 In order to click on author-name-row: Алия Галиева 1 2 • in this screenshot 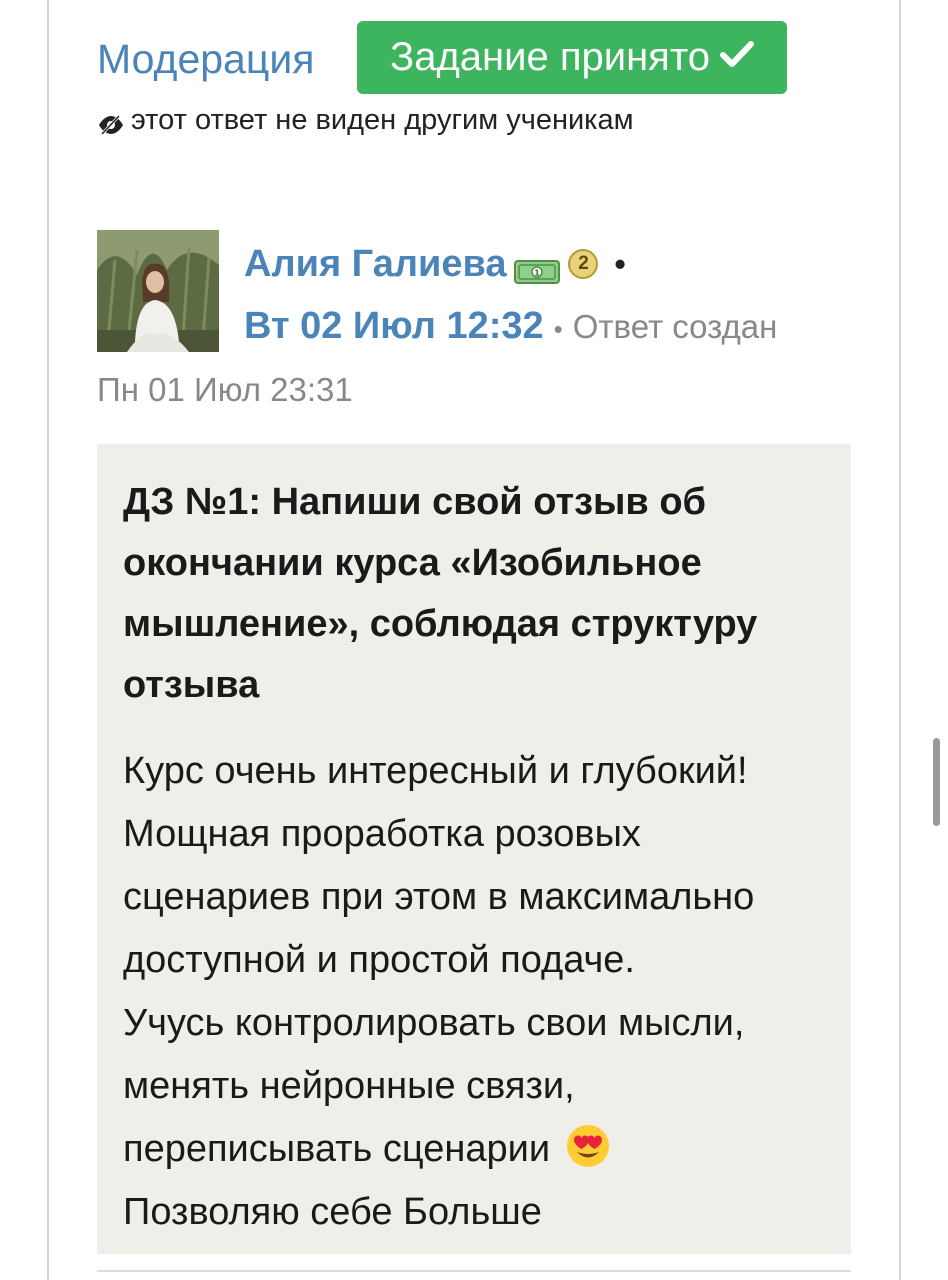, I will do `click(435, 264)`.